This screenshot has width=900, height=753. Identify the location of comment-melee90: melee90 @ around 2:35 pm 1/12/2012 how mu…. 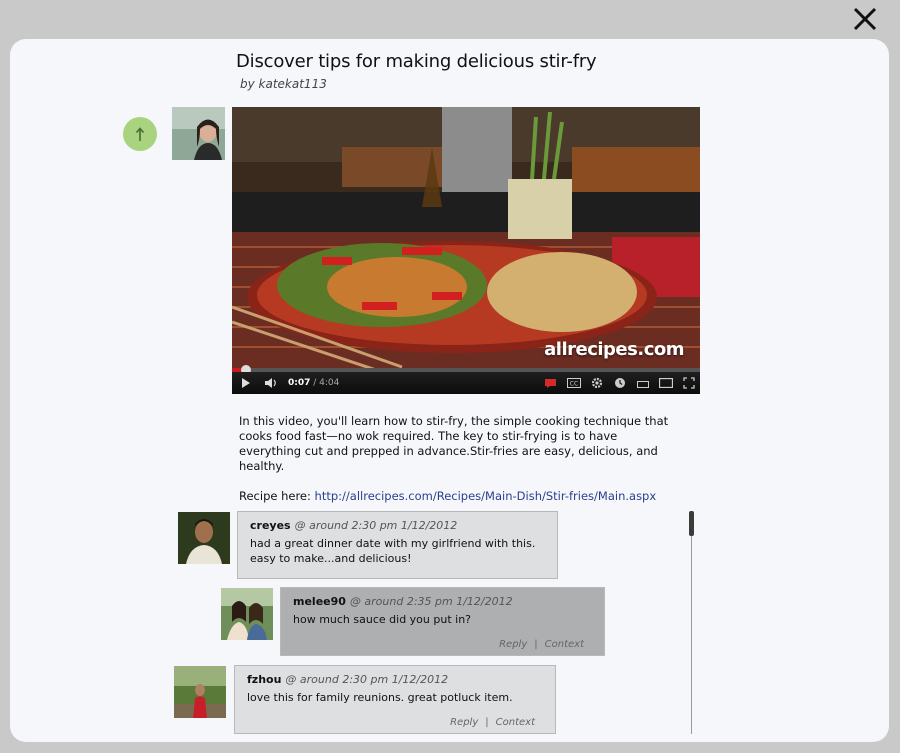
(442, 621).